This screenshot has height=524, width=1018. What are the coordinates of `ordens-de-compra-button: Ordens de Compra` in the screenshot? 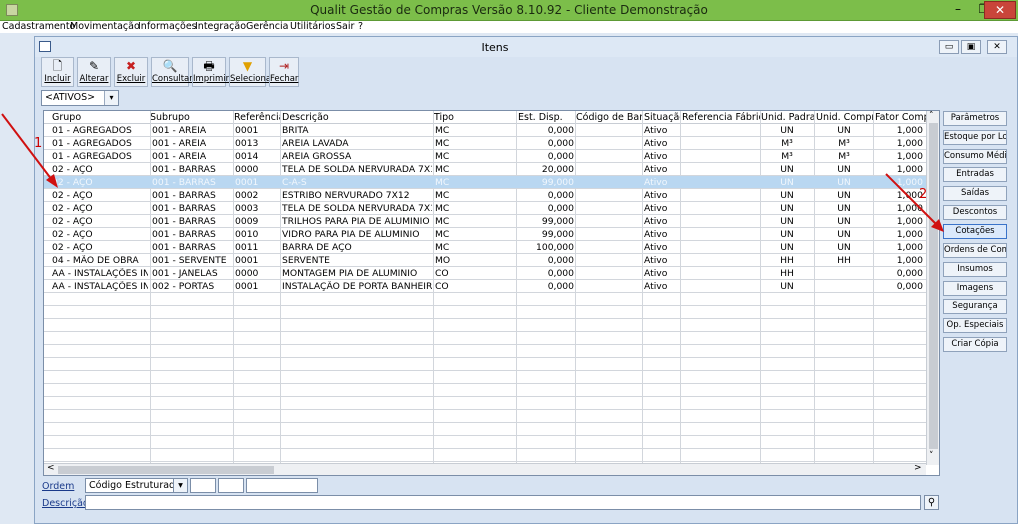 It's located at (975, 250).